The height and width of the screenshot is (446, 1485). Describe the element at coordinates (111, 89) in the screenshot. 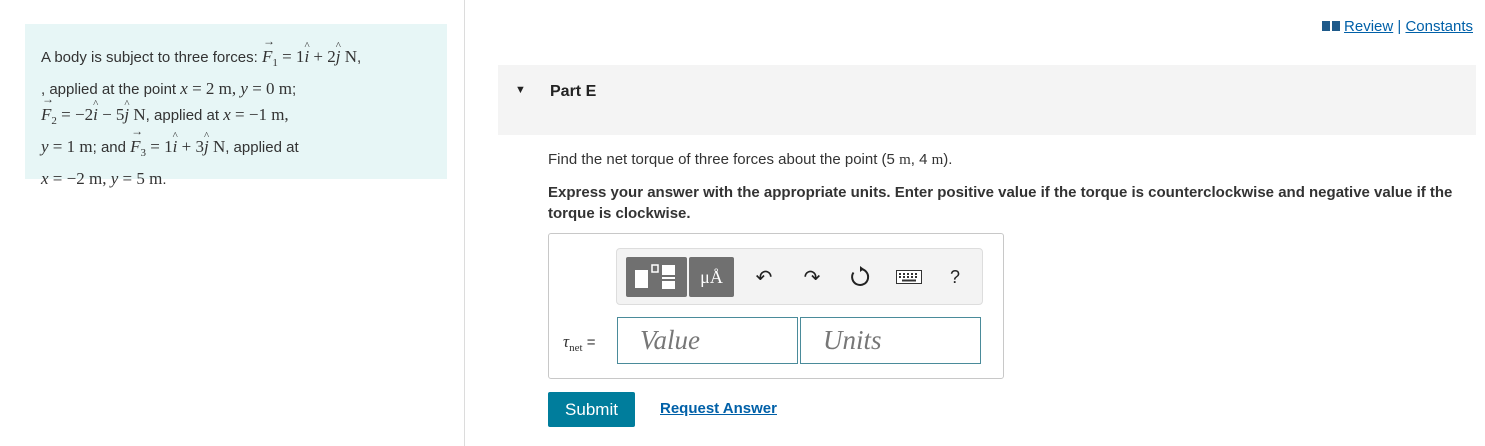

I see `problem-text: , applied at the point` at that location.